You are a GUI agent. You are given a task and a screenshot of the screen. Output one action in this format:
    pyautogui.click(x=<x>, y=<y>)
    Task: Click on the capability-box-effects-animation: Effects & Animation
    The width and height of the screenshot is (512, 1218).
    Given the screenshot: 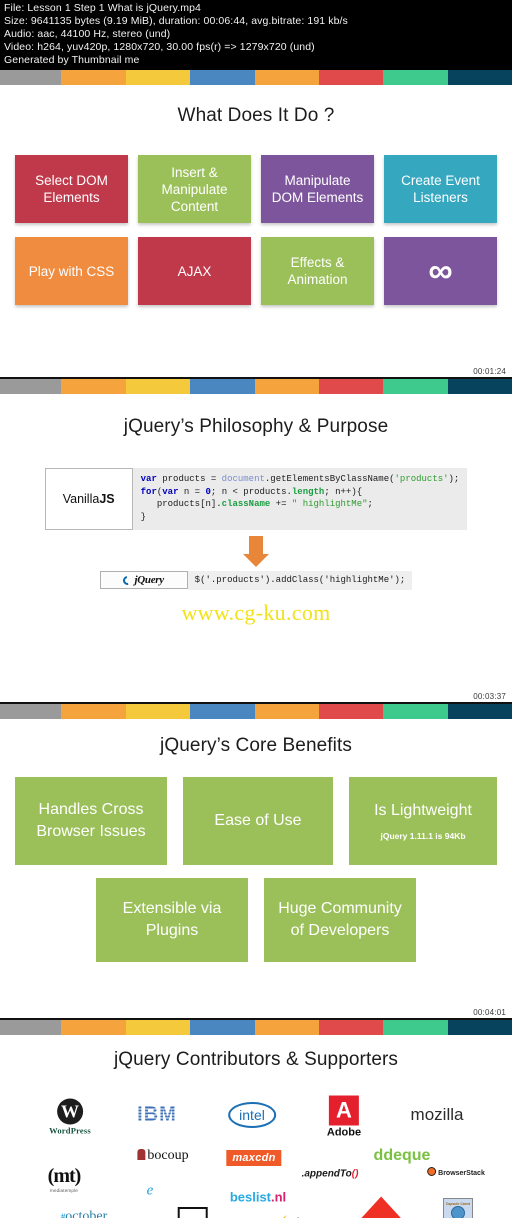 What is the action you would take?
    pyautogui.click(x=317, y=271)
    